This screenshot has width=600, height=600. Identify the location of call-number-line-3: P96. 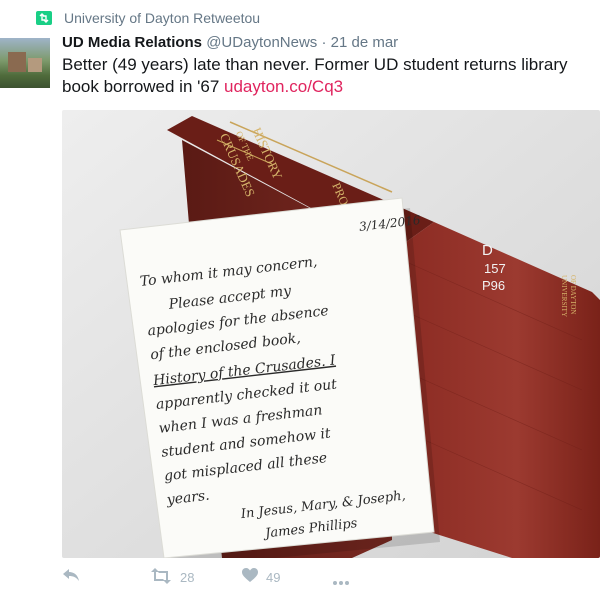
(493, 285).